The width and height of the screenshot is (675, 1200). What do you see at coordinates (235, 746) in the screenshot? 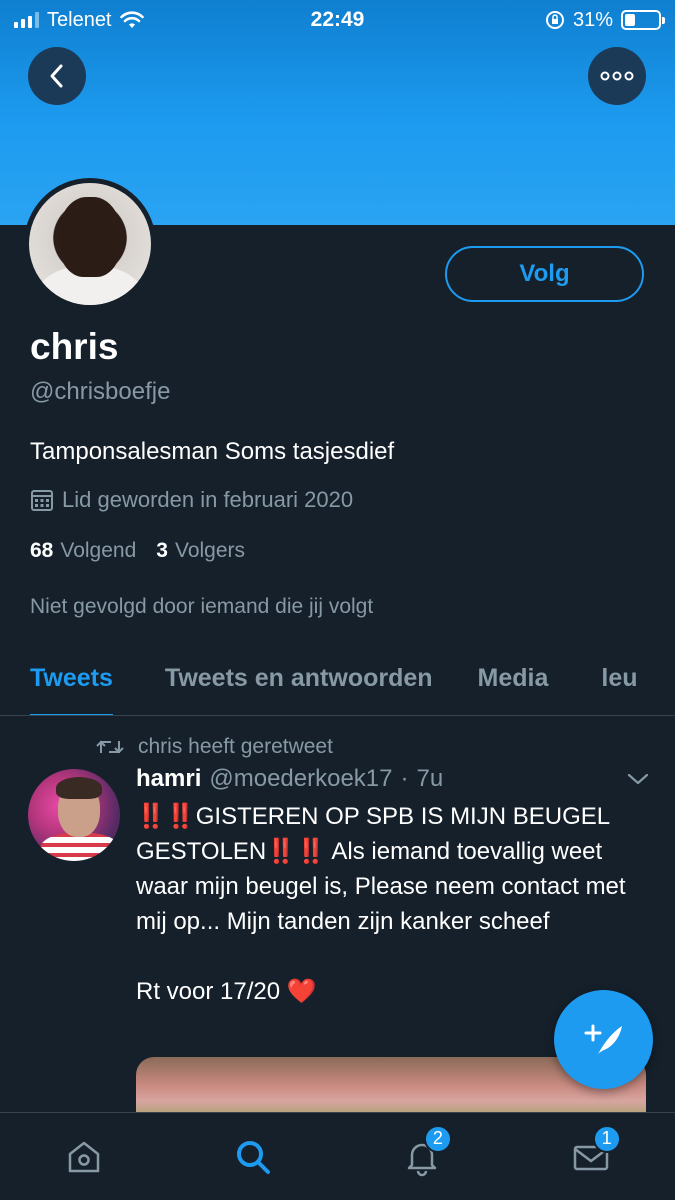
I see `retweet-label: chris heeft geretweet` at bounding box center [235, 746].